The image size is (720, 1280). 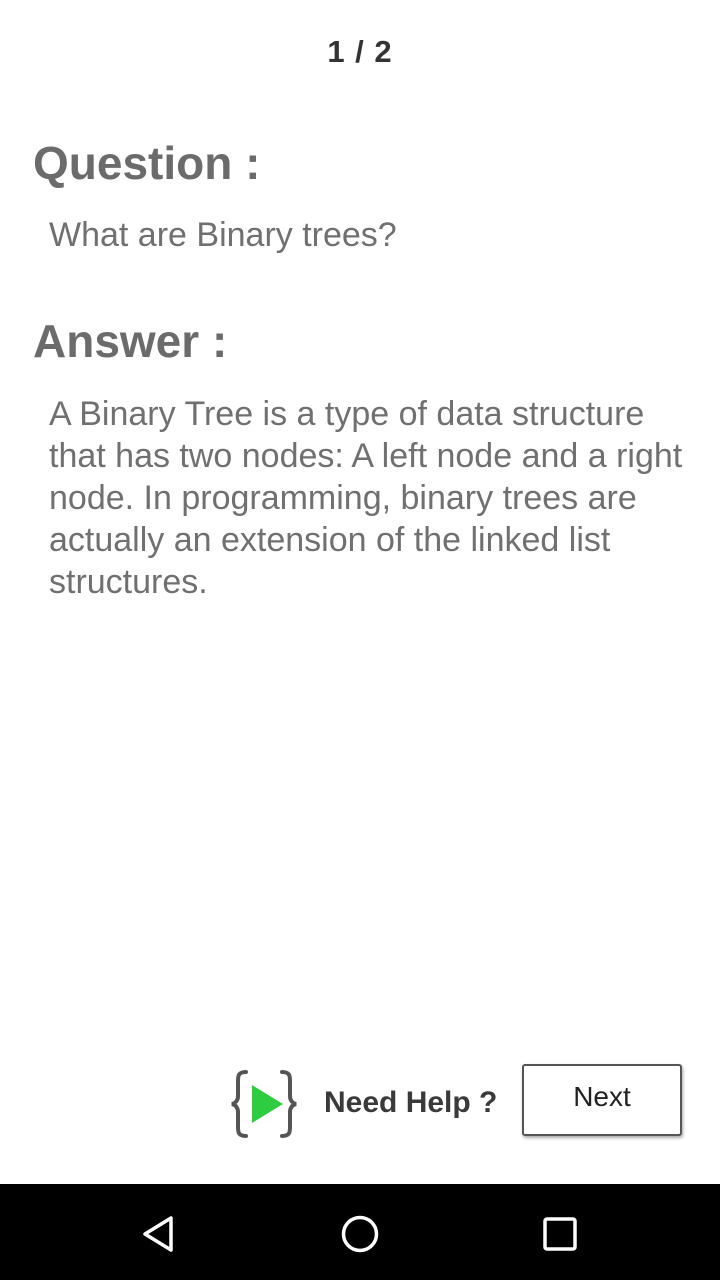 I want to click on home-circle-icon, so click(x=360, y=1234).